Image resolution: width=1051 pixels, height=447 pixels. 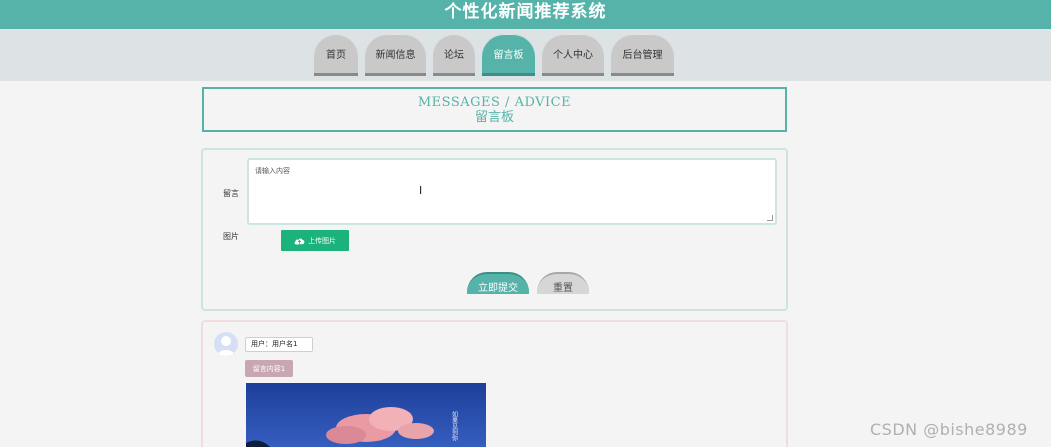 What do you see at coordinates (454, 425) in the screenshot?
I see `message-image-caption: 如果见到你` at bounding box center [454, 425].